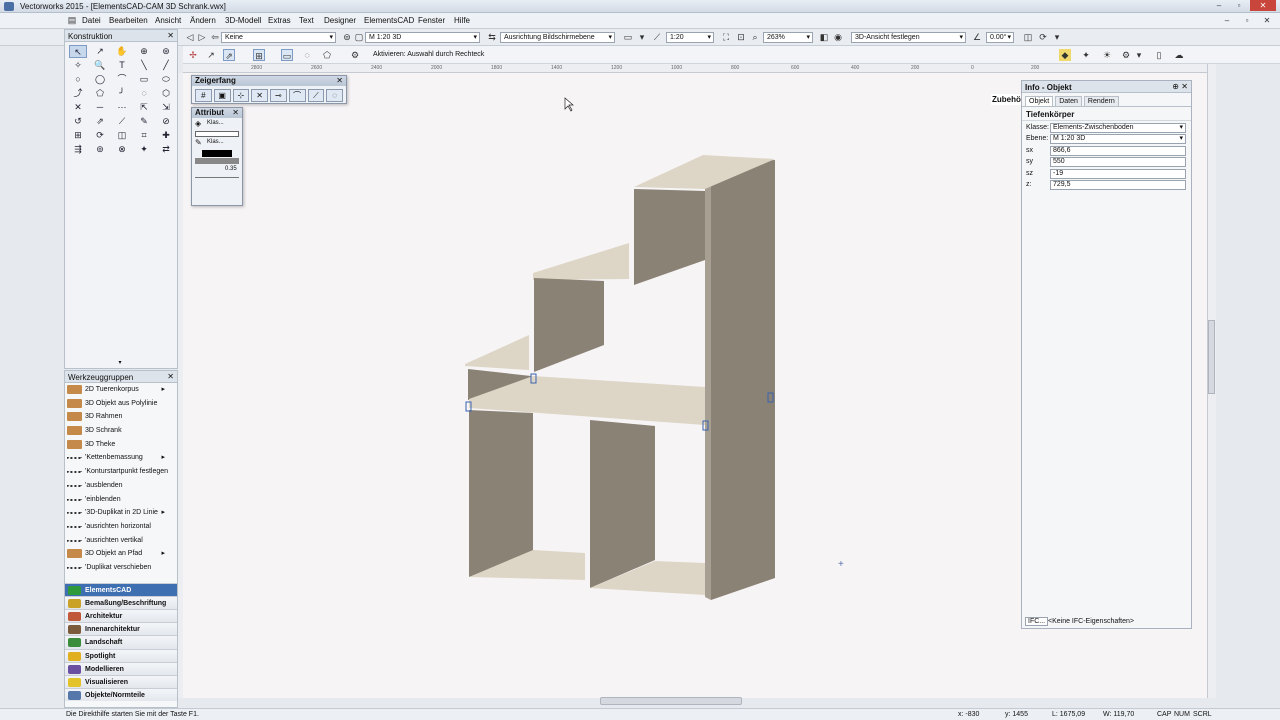 The height and width of the screenshot is (720, 1280). Describe the element at coordinates (217, 170) in the screenshot. I see `line-weight-row: 0.35` at that location.